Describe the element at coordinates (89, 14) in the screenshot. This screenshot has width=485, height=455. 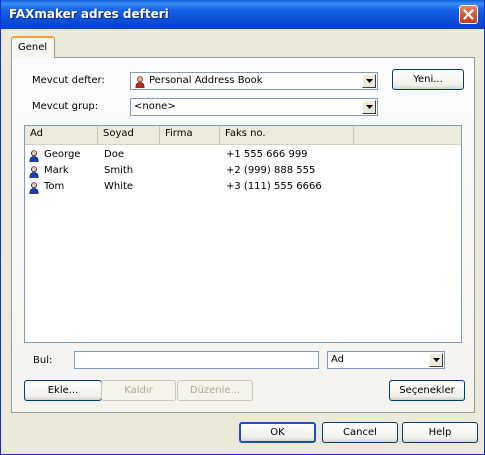
I see `window-title: FAXmaker adres defteri` at that location.